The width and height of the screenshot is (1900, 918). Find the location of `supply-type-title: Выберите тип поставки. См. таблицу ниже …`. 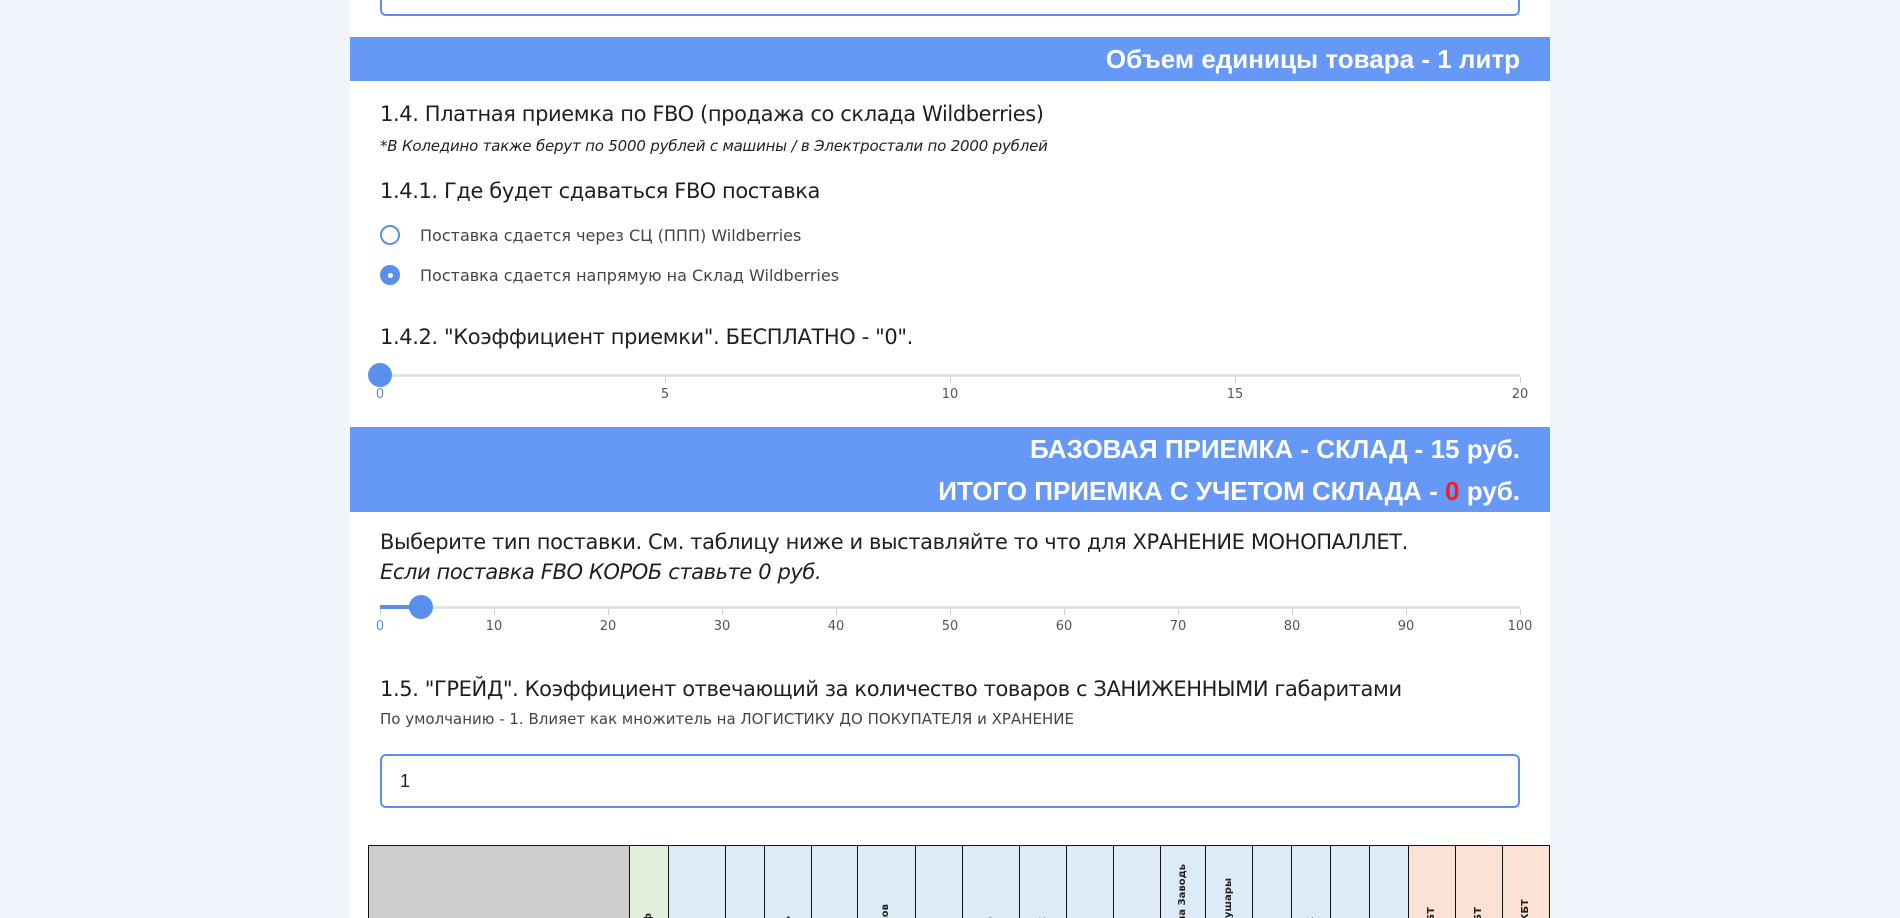

supply-type-title: Выберите тип поставки. См. таблицу ниже … is located at coordinates (894, 542).